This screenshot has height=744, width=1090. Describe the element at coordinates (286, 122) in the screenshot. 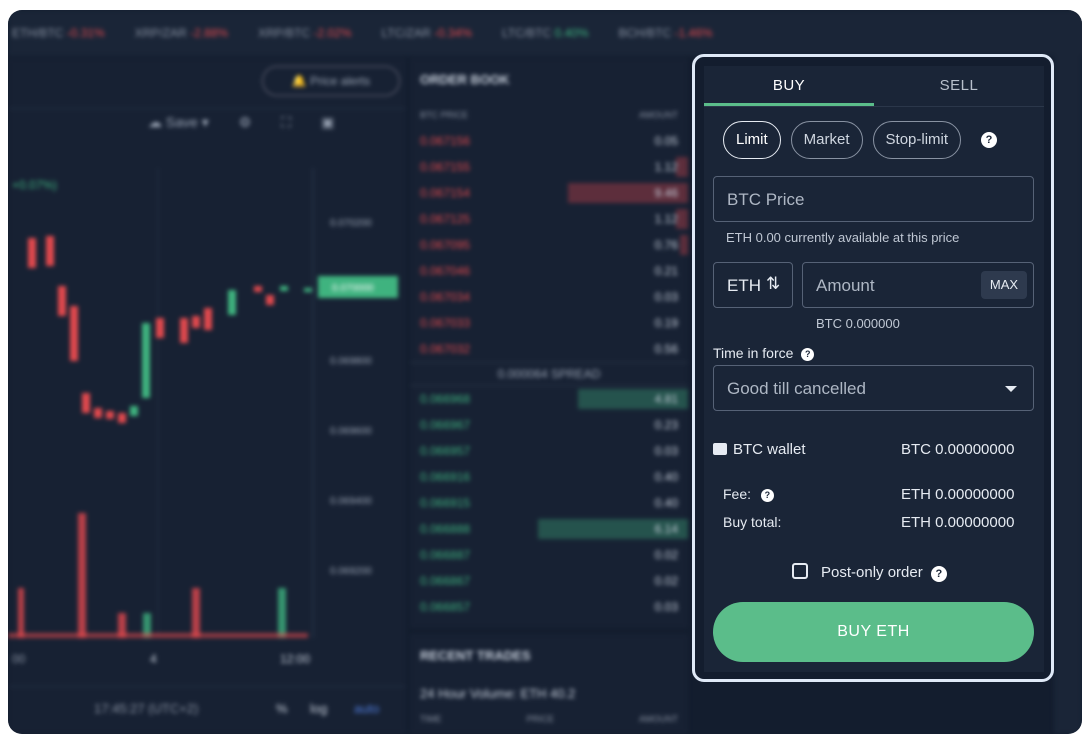

I see `fullscreen-icon: ⛶` at that location.